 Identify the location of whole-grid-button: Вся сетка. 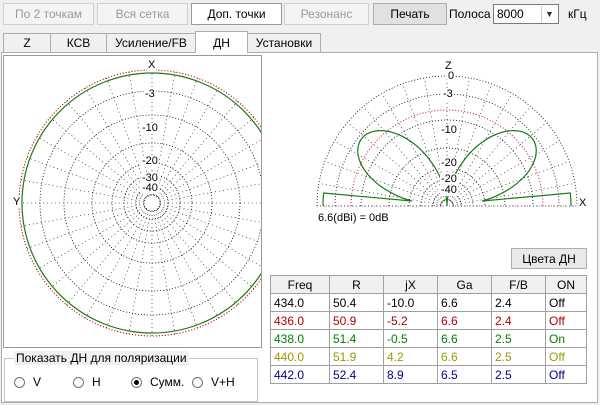
(142, 14).